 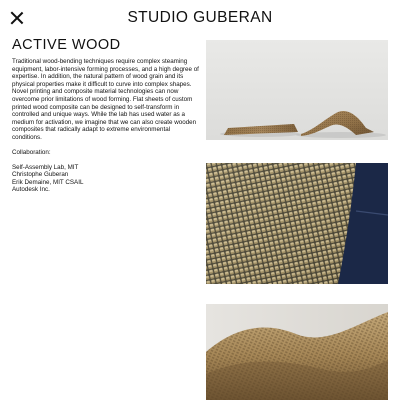 I want to click on collaborator-item: Self-Assembly Lab, MIT, so click(x=45, y=167).